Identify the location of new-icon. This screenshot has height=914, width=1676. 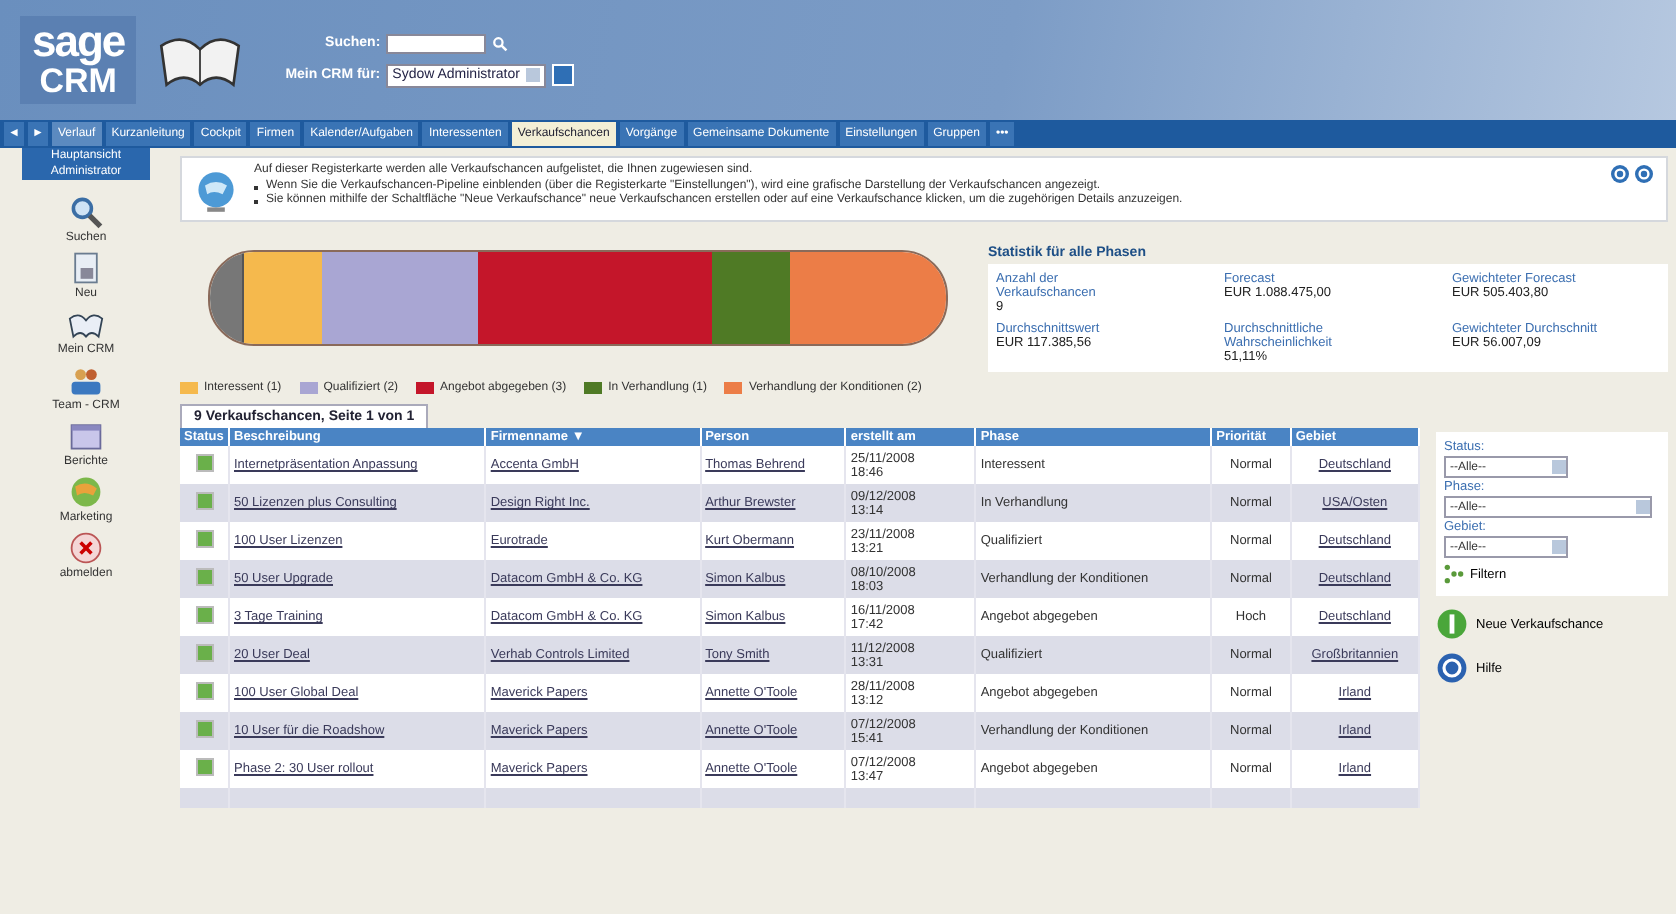
(1452, 624).